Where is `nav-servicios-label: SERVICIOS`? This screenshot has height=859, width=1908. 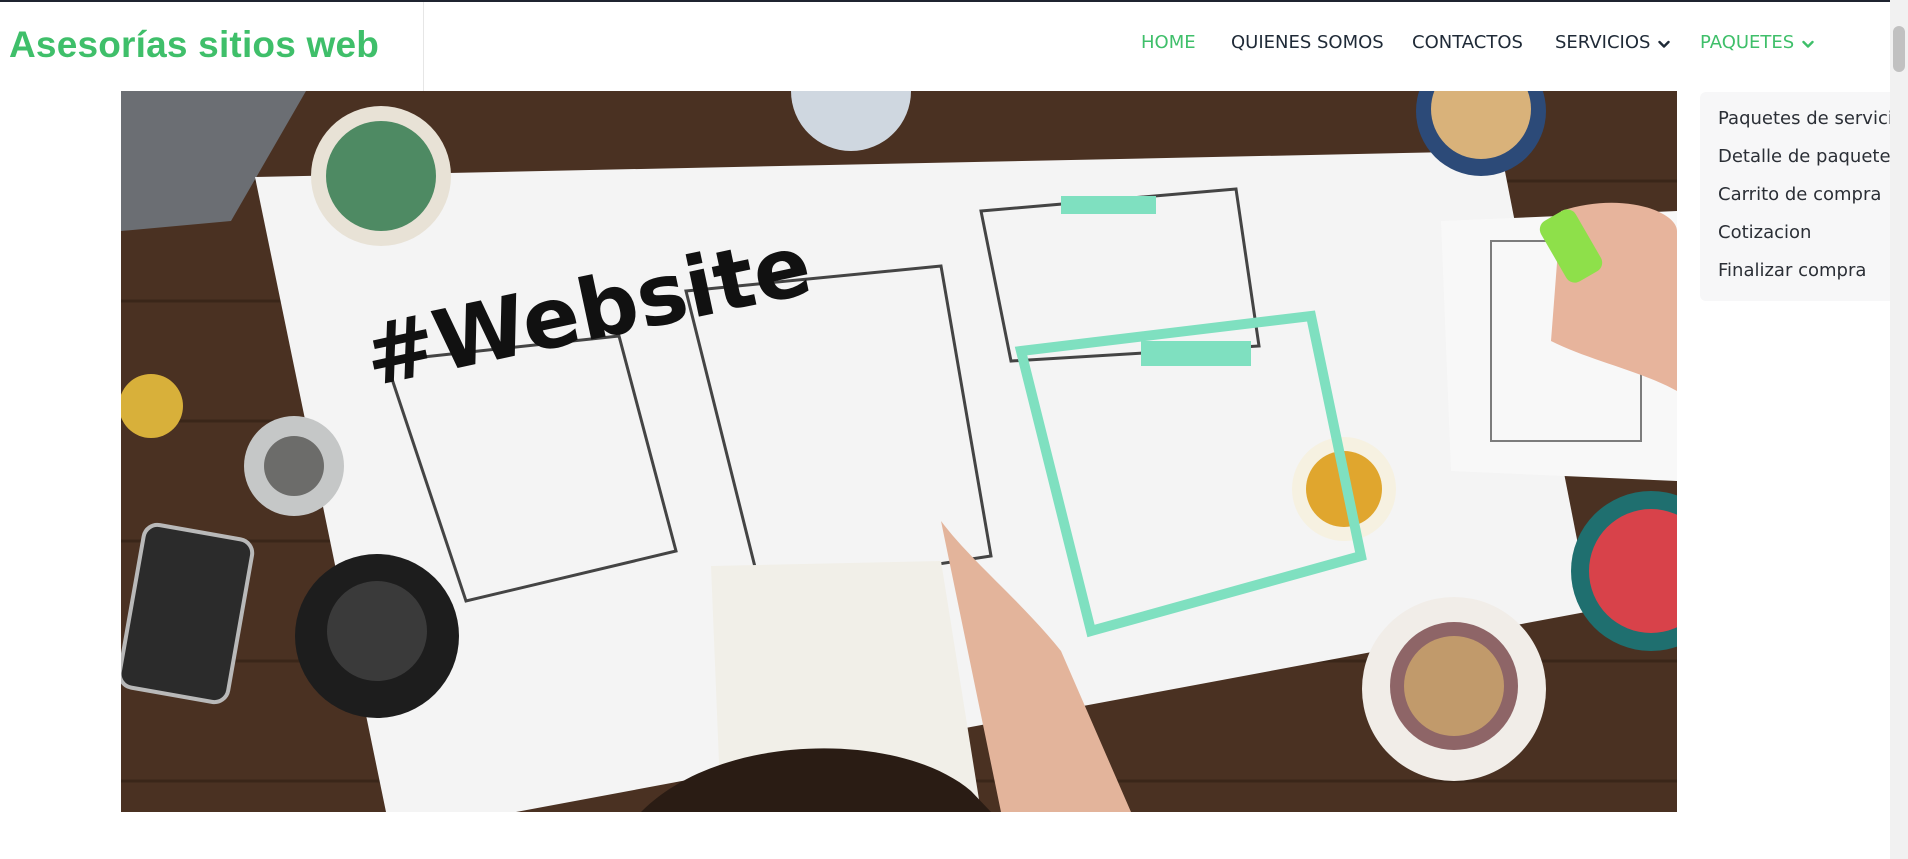 nav-servicios-label: SERVICIOS is located at coordinates (1603, 42).